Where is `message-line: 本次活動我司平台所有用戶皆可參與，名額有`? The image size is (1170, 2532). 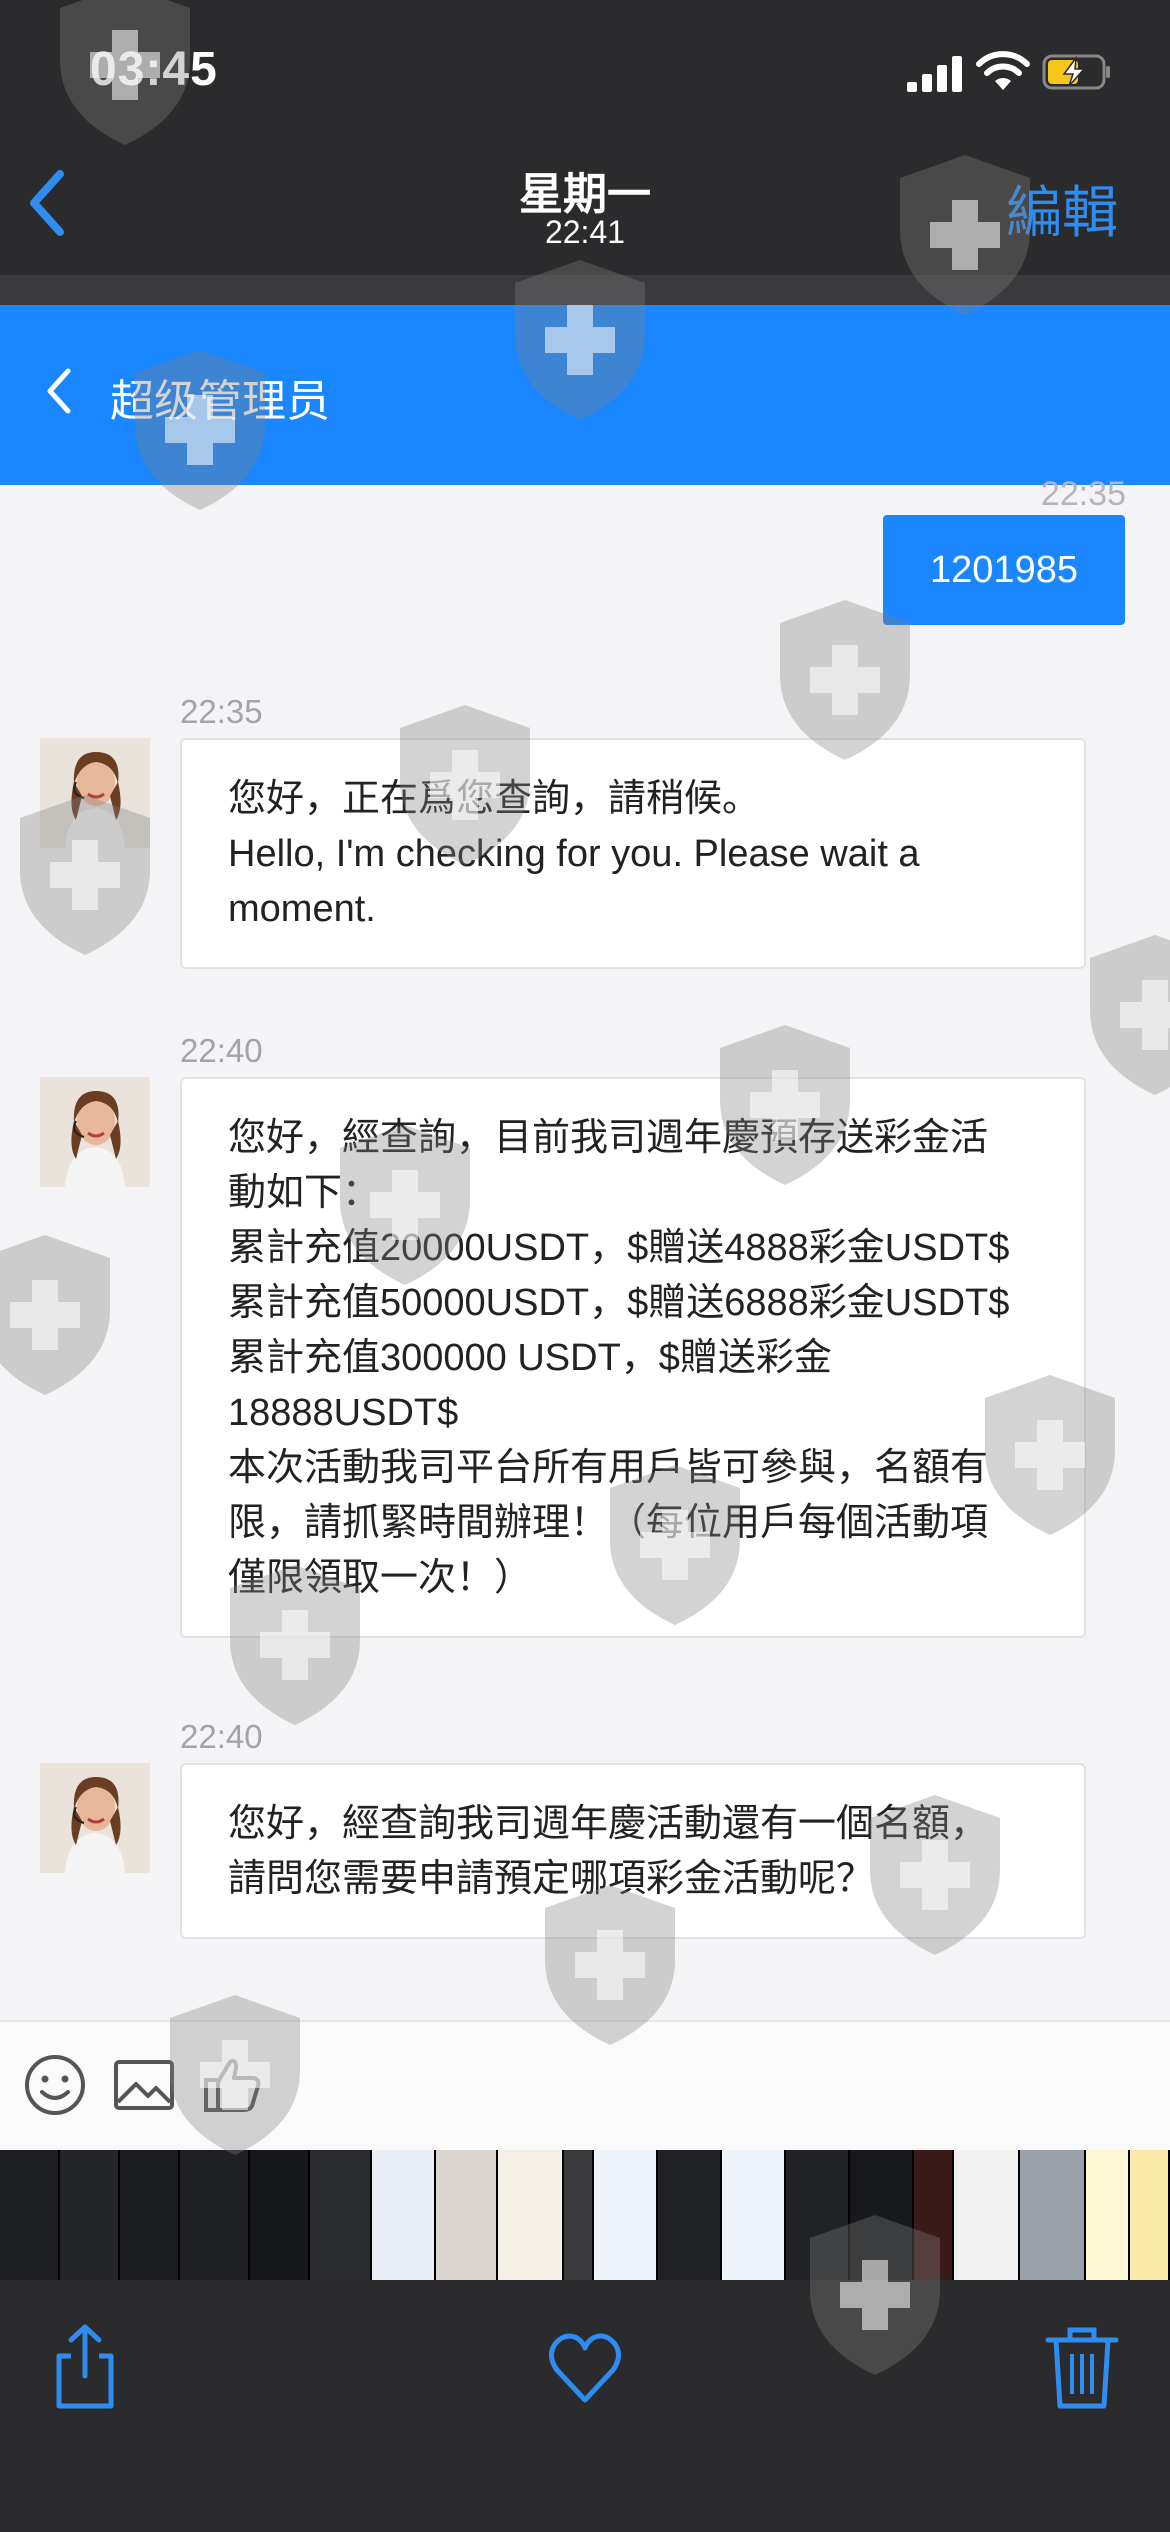 message-line: 本次活動我司平台所有用戶皆可參與，名額有 is located at coordinates (608, 1468).